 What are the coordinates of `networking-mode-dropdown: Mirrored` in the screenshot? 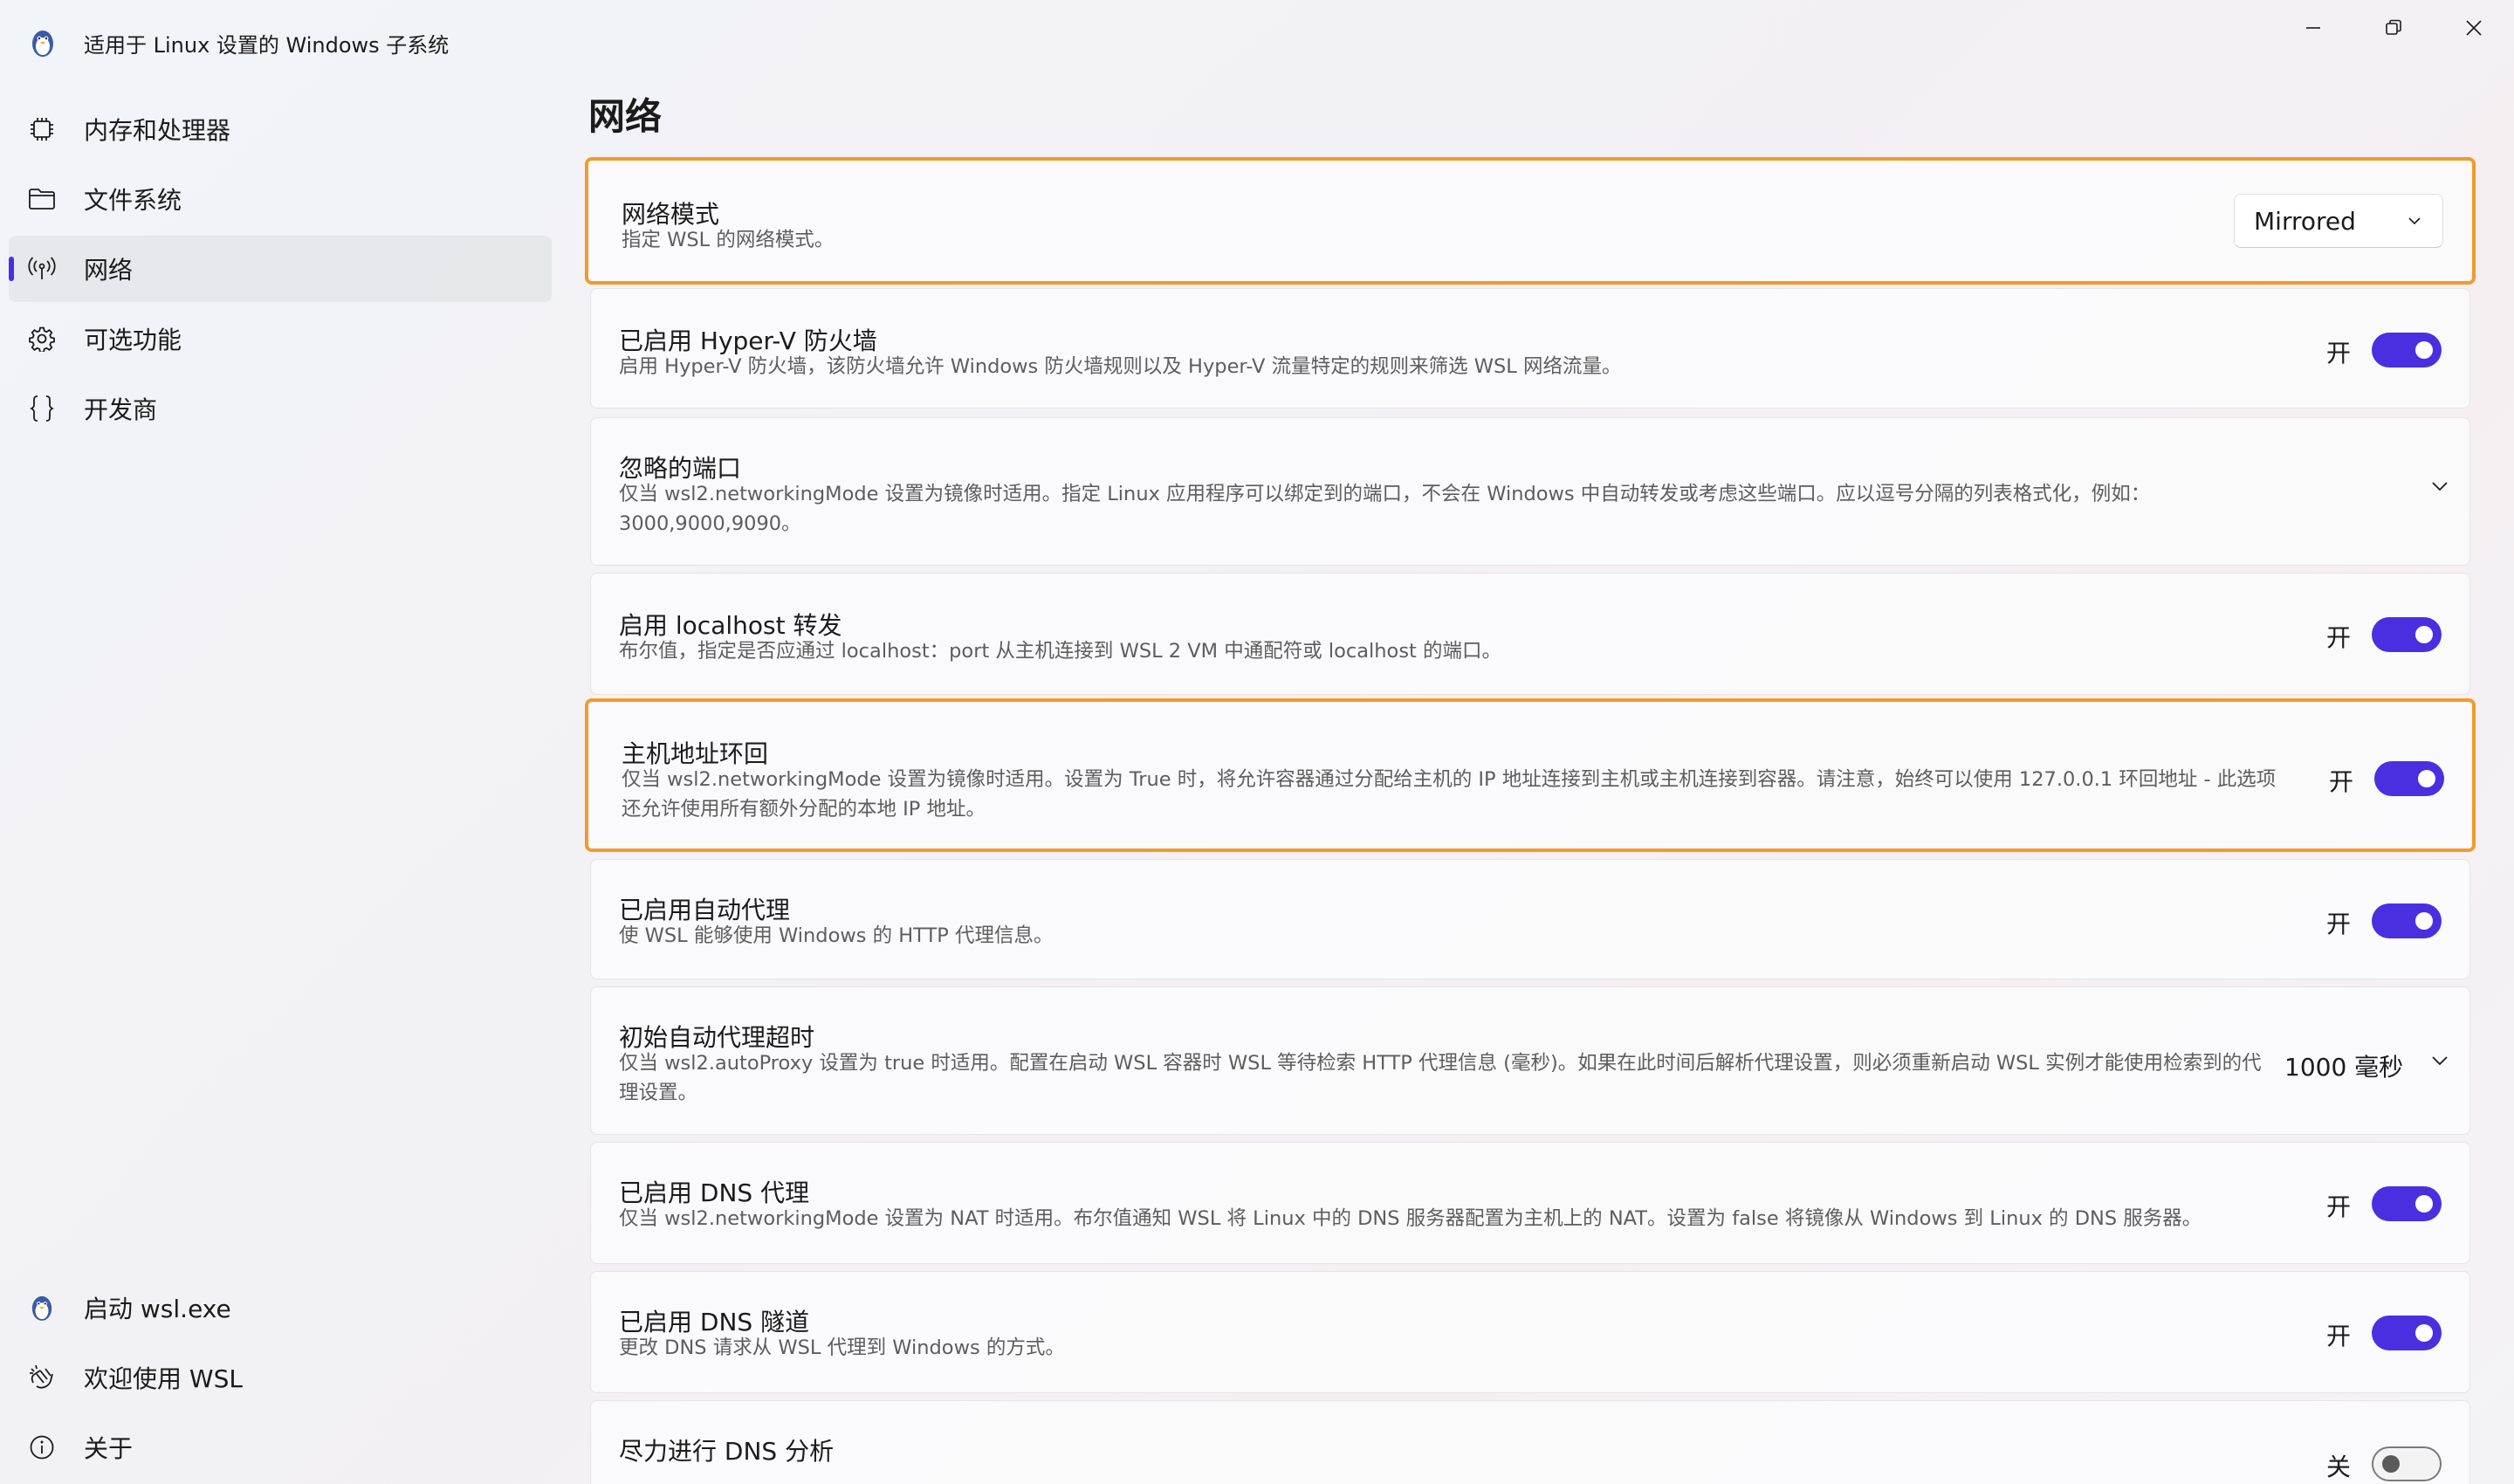 It's located at (2338, 221).